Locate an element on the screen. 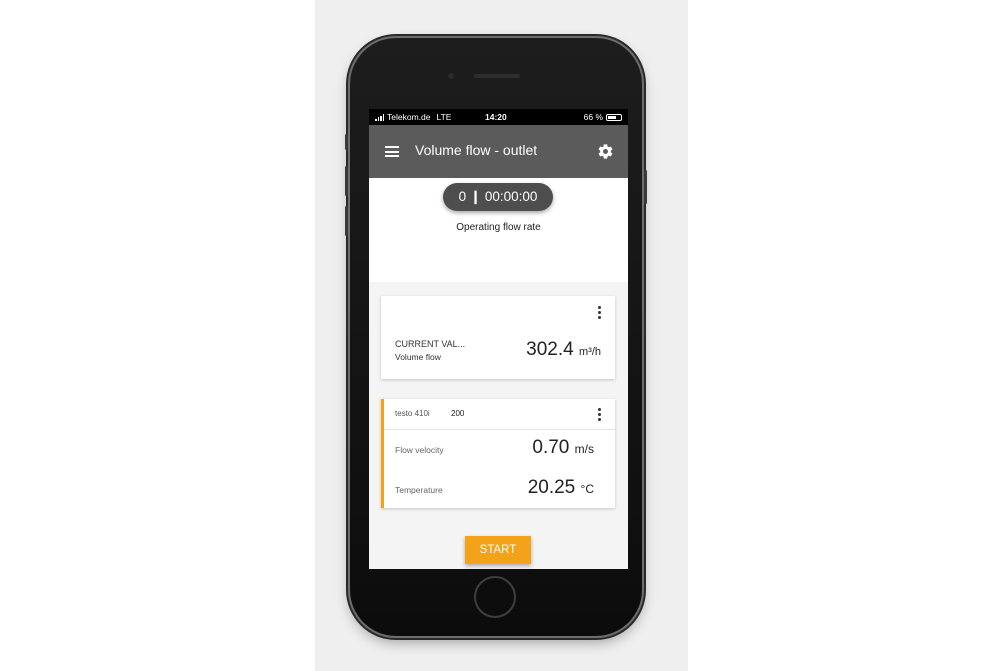  device-card-header: testo 410i 200 is located at coordinates (499, 414).